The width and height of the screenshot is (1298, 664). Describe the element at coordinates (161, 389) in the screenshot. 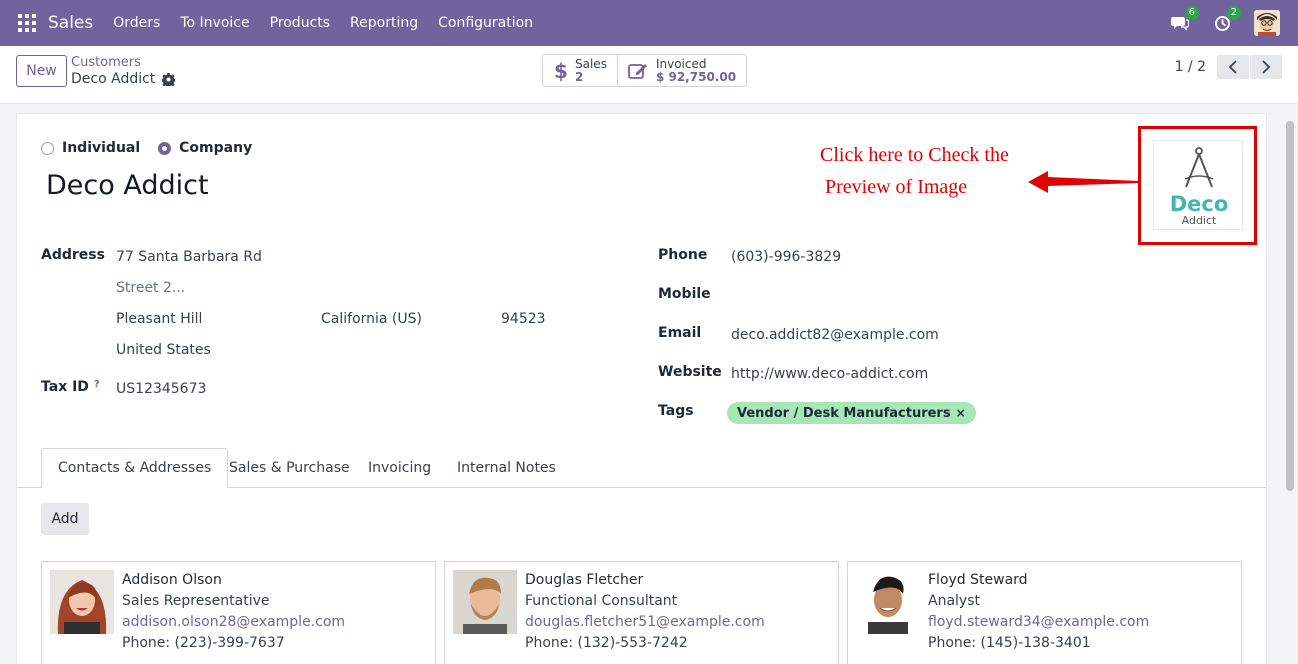

I see `taxid-field: US12345673` at that location.